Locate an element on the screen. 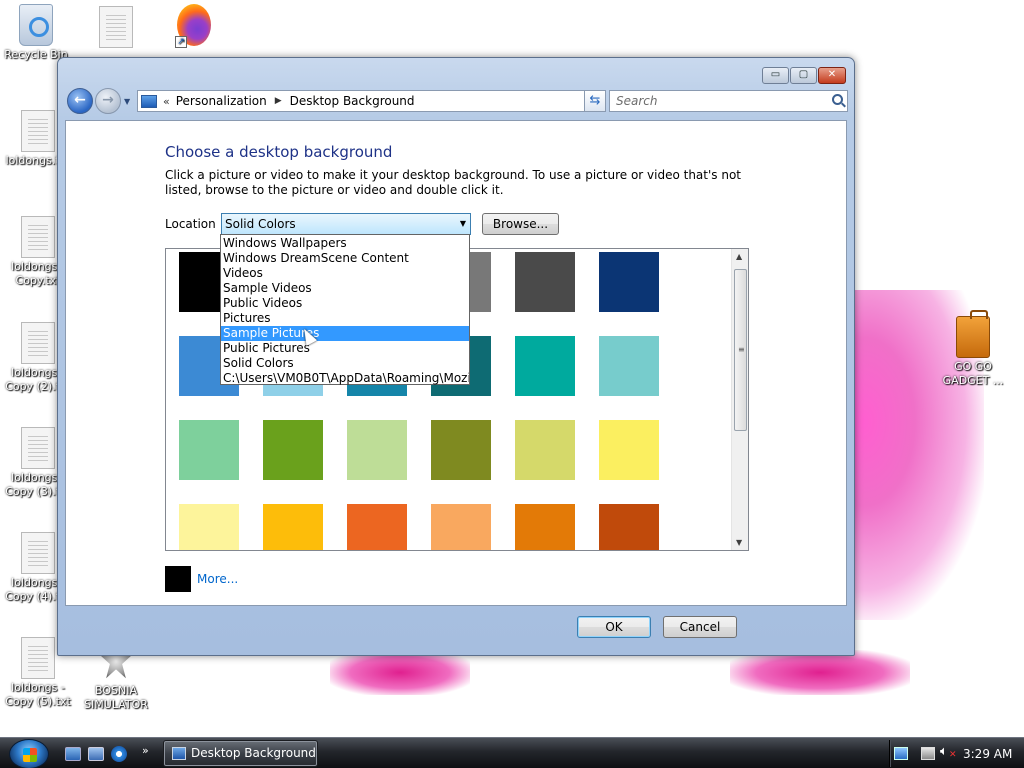 Image resolution: width=1024 pixels, height=768 pixels. clock: 3:29 AM is located at coordinates (987, 754).